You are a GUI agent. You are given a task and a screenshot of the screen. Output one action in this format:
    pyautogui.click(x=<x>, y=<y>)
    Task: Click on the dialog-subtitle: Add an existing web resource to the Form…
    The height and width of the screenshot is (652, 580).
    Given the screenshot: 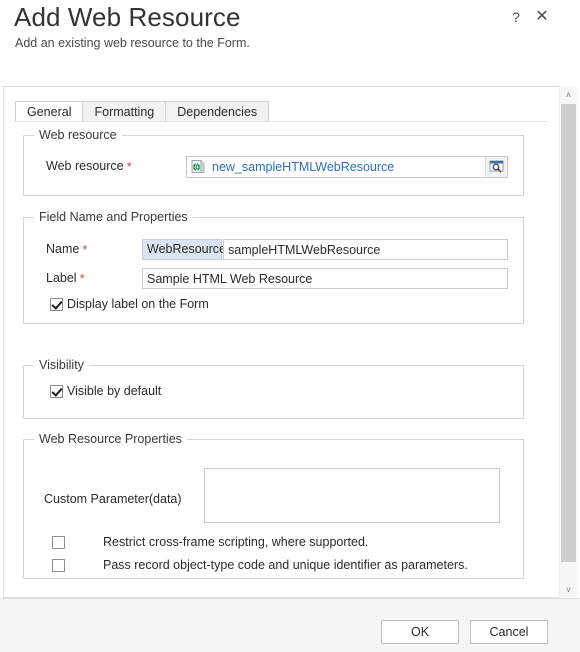 What is the action you would take?
    pyautogui.click(x=132, y=43)
    